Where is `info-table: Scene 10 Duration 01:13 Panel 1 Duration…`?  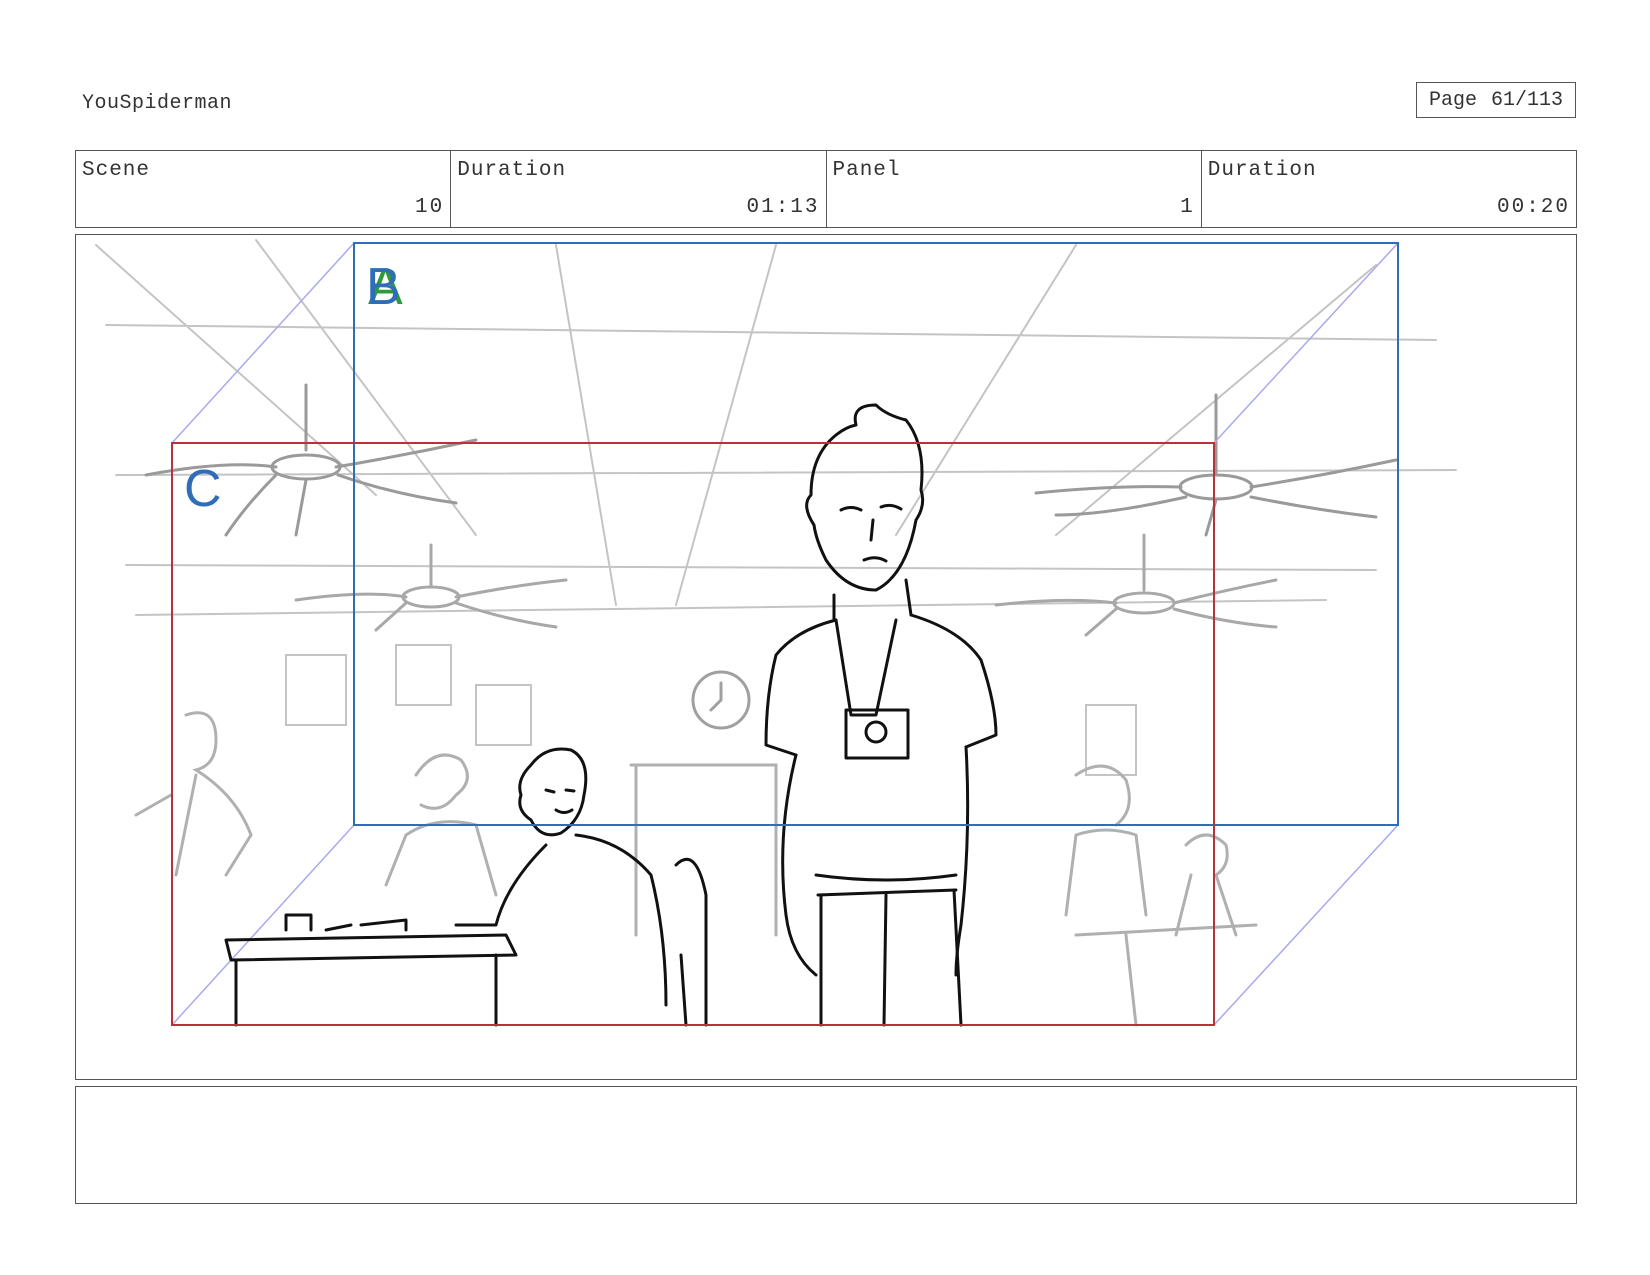 info-table: Scene 10 Duration 01:13 Panel 1 Duration… is located at coordinates (826, 189).